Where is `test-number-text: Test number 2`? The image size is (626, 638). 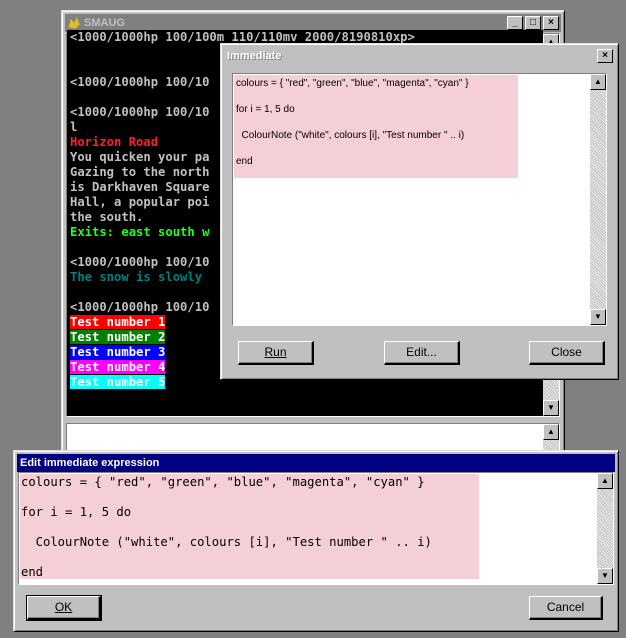 test-number-text: Test number 2 is located at coordinates (118, 337).